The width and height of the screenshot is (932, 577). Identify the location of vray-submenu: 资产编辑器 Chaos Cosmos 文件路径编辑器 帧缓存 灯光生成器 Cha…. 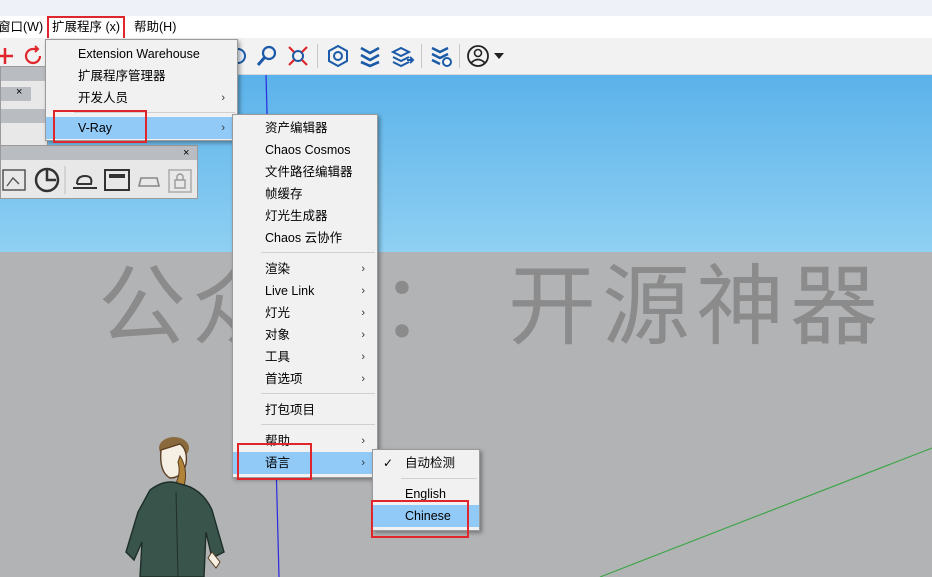
(305, 296).